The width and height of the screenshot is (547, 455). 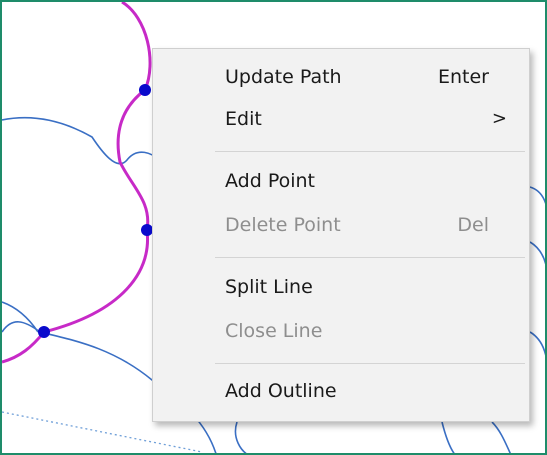 What do you see at coordinates (538, 294) in the screenshot?
I see `outline-path-right` at bounding box center [538, 294].